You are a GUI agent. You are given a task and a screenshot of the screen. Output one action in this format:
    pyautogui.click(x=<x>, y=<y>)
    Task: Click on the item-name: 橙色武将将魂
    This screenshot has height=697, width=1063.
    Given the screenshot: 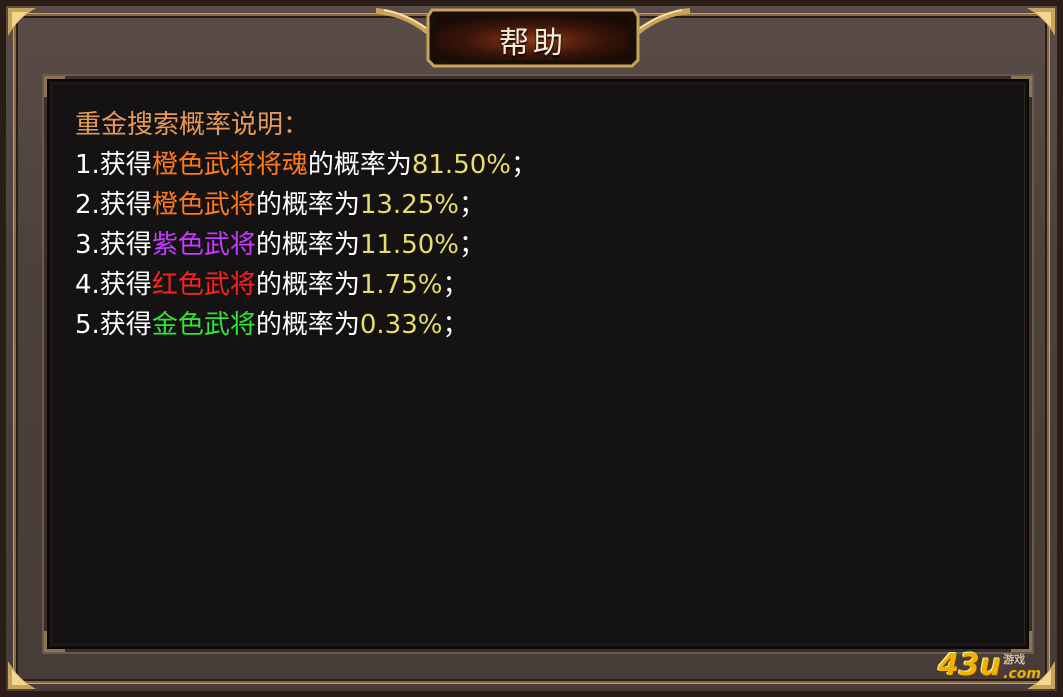 What is the action you would take?
    pyautogui.click(x=229, y=165)
    